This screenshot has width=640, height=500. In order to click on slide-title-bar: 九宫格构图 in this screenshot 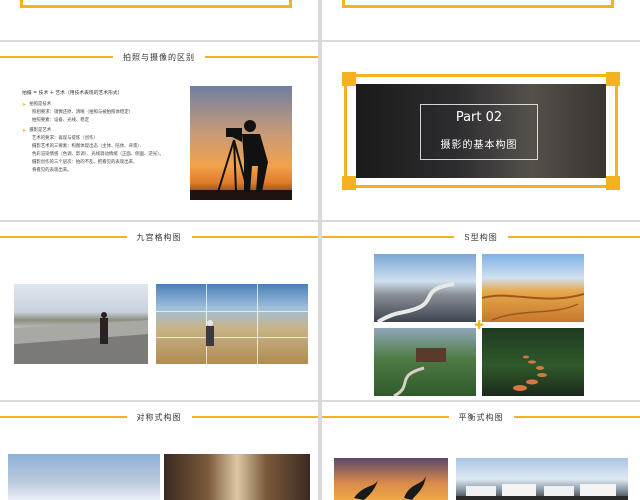, I will do `click(159, 237)`.